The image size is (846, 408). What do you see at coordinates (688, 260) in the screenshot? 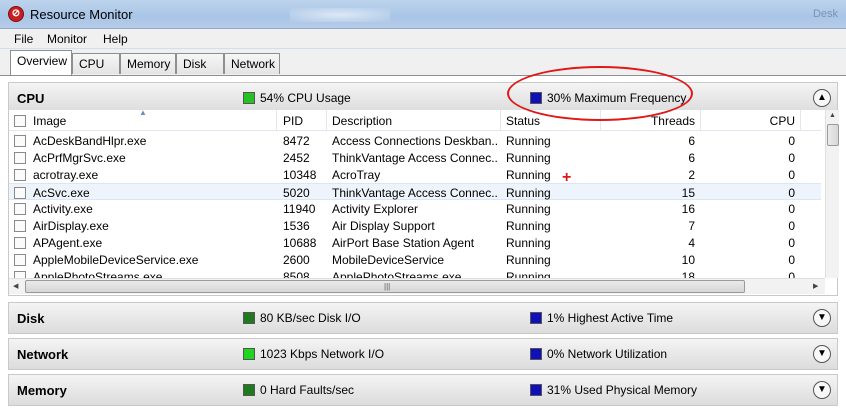
I see `cell-threads: 10` at bounding box center [688, 260].